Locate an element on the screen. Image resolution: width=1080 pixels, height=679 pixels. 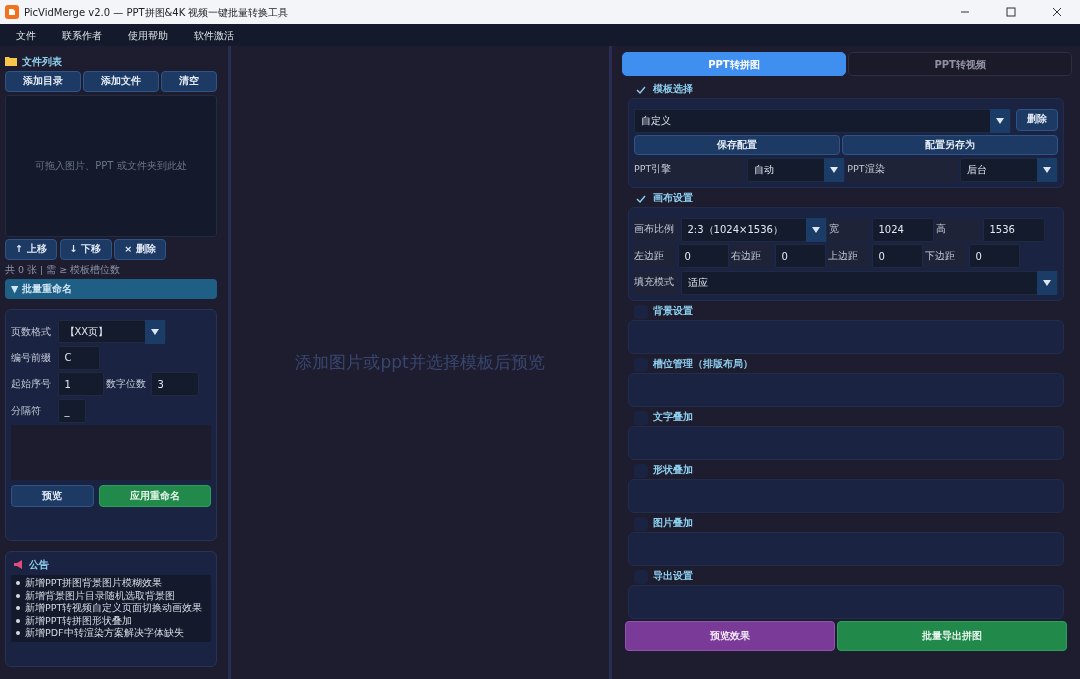
file-count: 共 0 张 | 需 ≥ 模板槽位数 is located at coordinates (63, 269).